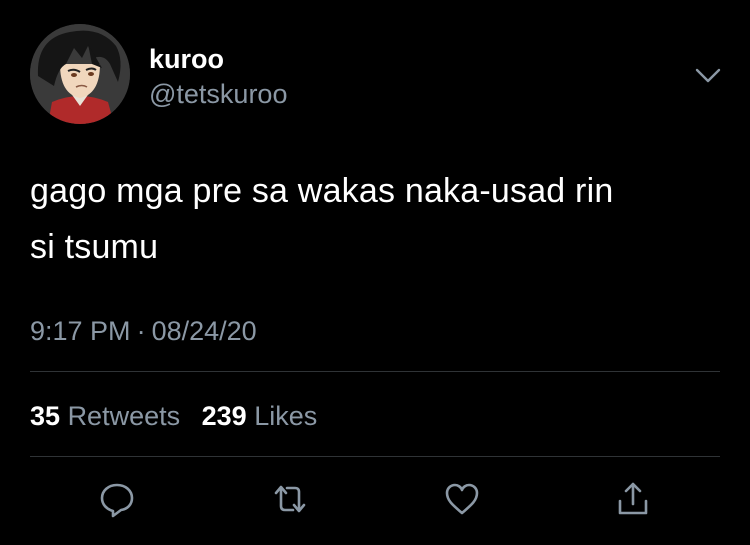  What do you see at coordinates (218, 94) in the screenshot?
I see `user-handle: @tetskuroo` at bounding box center [218, 94].